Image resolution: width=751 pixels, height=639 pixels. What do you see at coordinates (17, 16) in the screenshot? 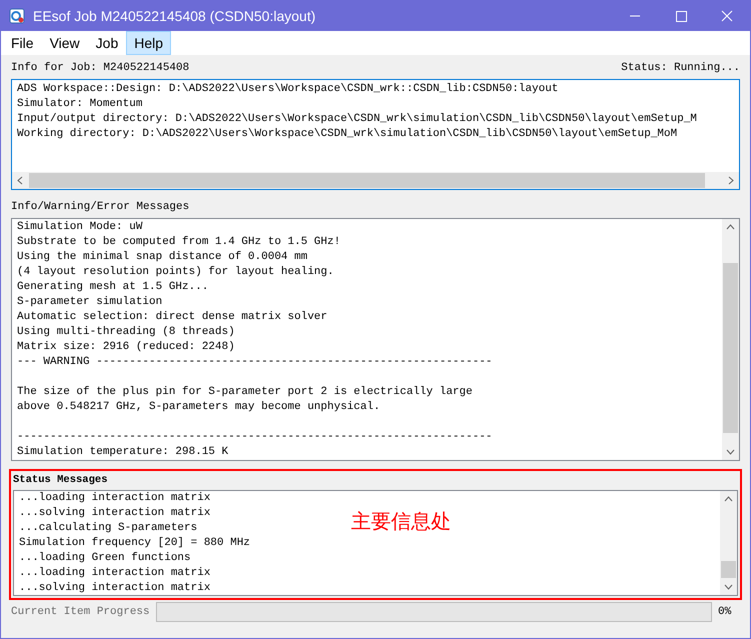
I see `app-icon` at bounding box center [17, 16].